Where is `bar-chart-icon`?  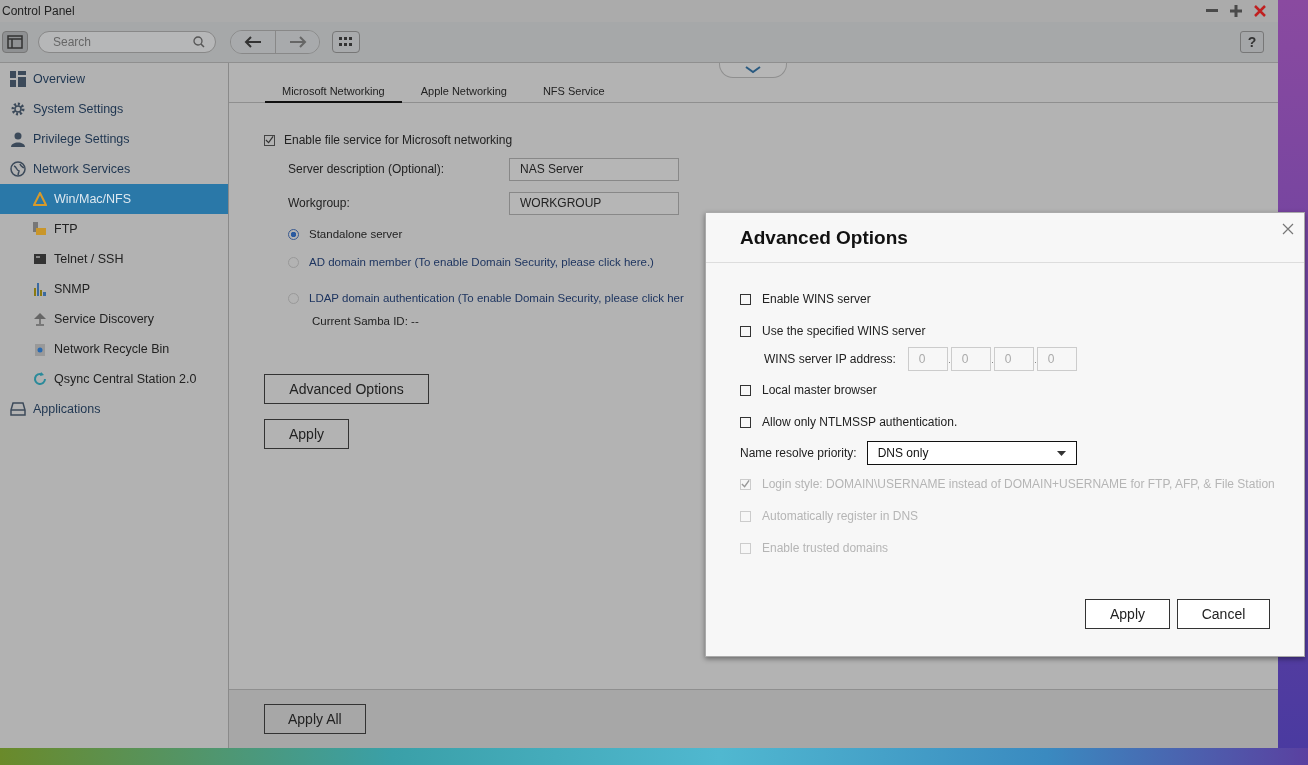 bar-chart-icon is located at coordinates (40, 289).